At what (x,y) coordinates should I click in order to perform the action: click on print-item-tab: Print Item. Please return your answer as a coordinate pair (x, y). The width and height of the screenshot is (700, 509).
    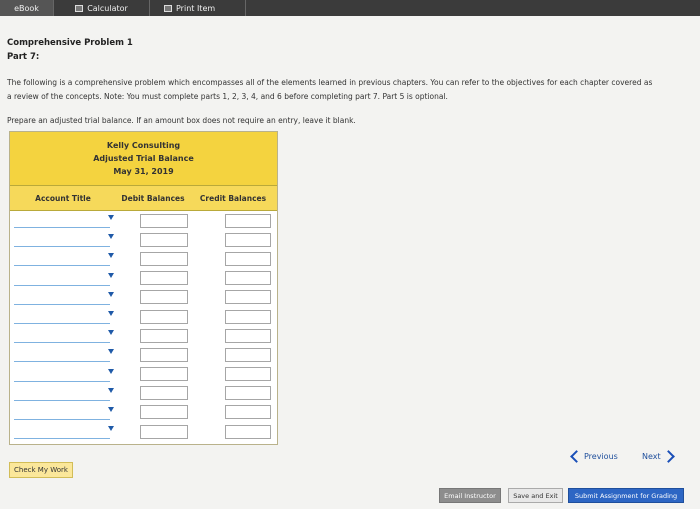
    Looking at the image, I should click on (198, 8).